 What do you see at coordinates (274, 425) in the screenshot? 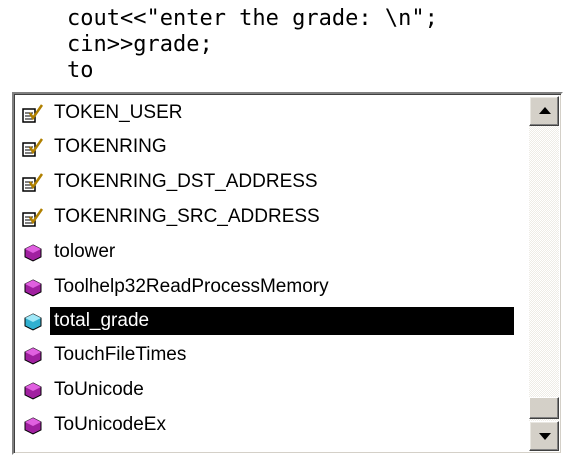
I see `list-item: ToUnicodeEx` at bounding box center [274, 425].